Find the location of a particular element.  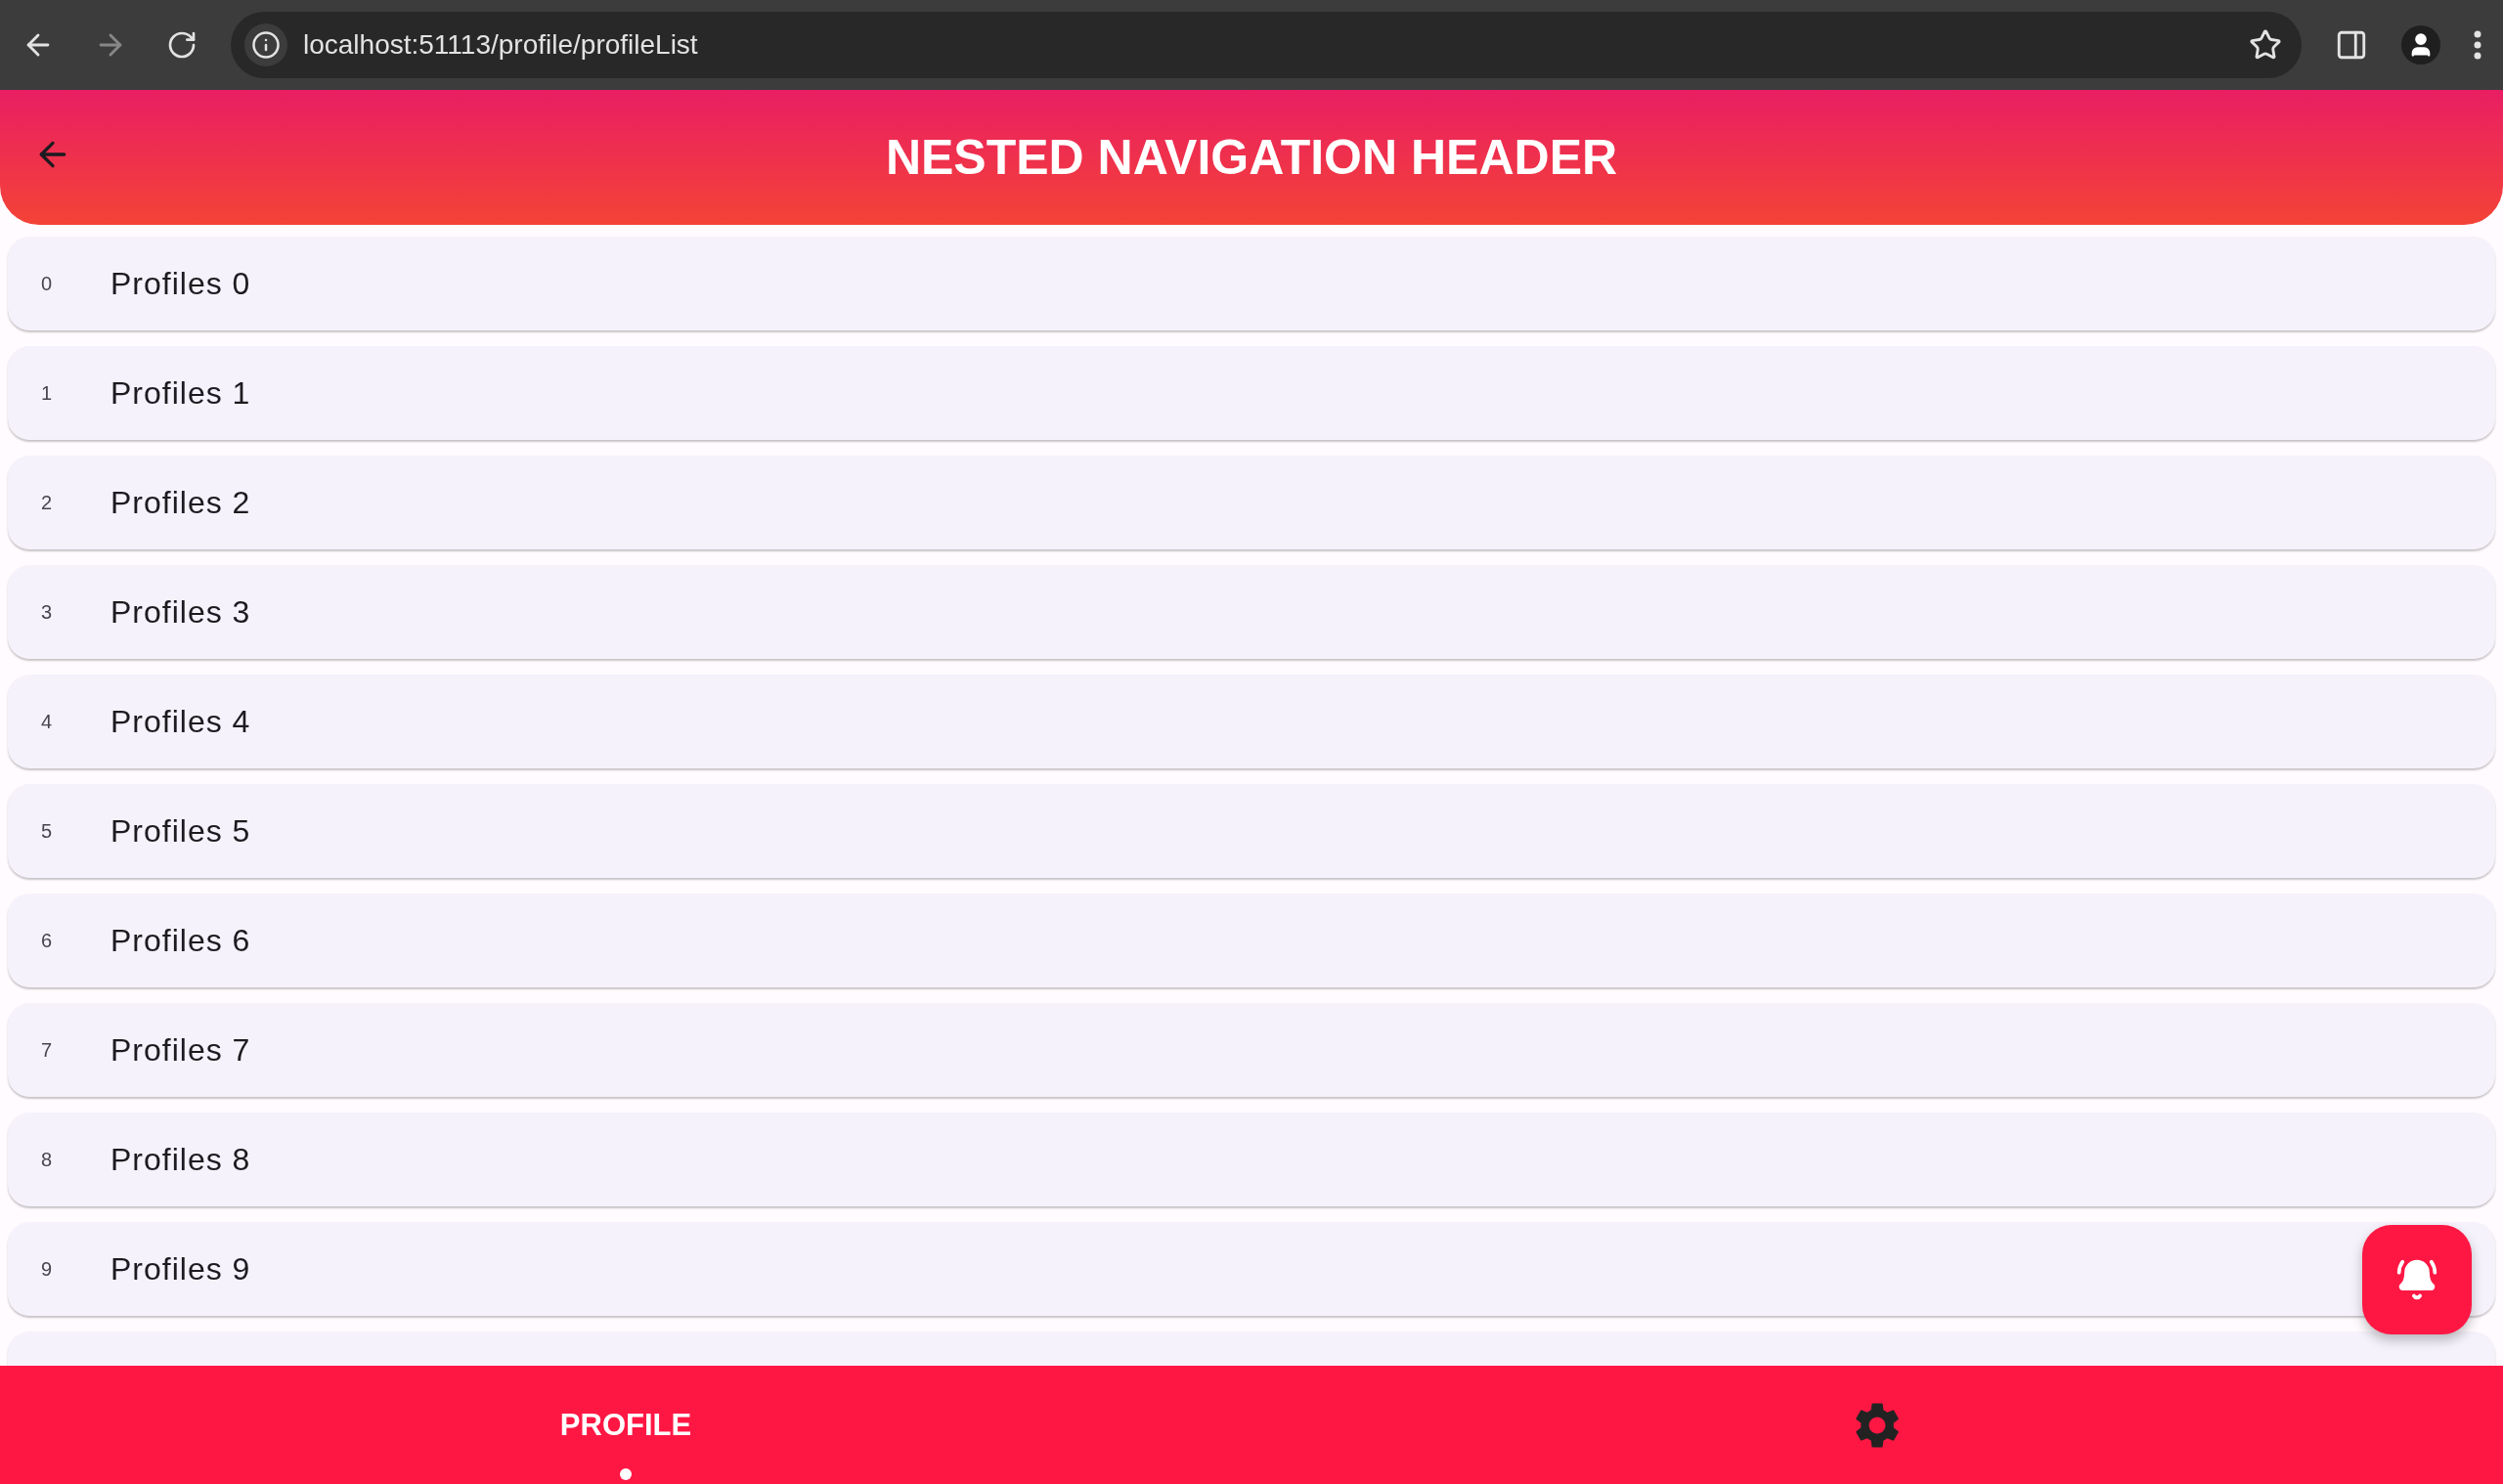

address-bar: localhost:51113/profile/profileList is located at coordinates (1266, 45).